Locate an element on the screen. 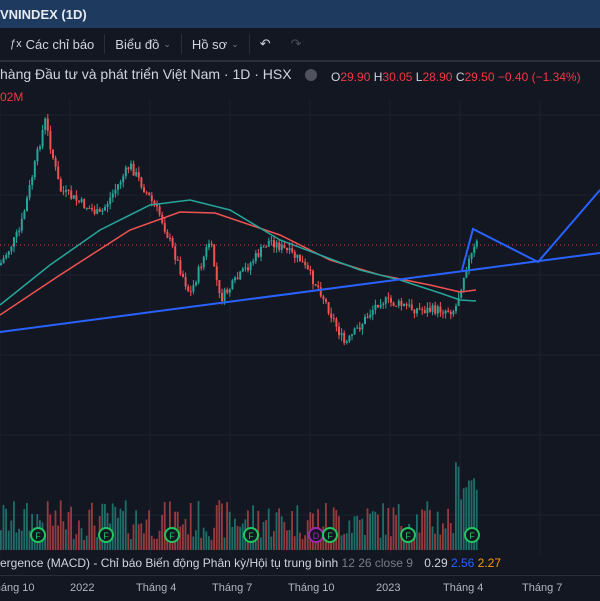 The image size is (600, 601). fx-icon: ƒx is located at coordinates (16, 44).